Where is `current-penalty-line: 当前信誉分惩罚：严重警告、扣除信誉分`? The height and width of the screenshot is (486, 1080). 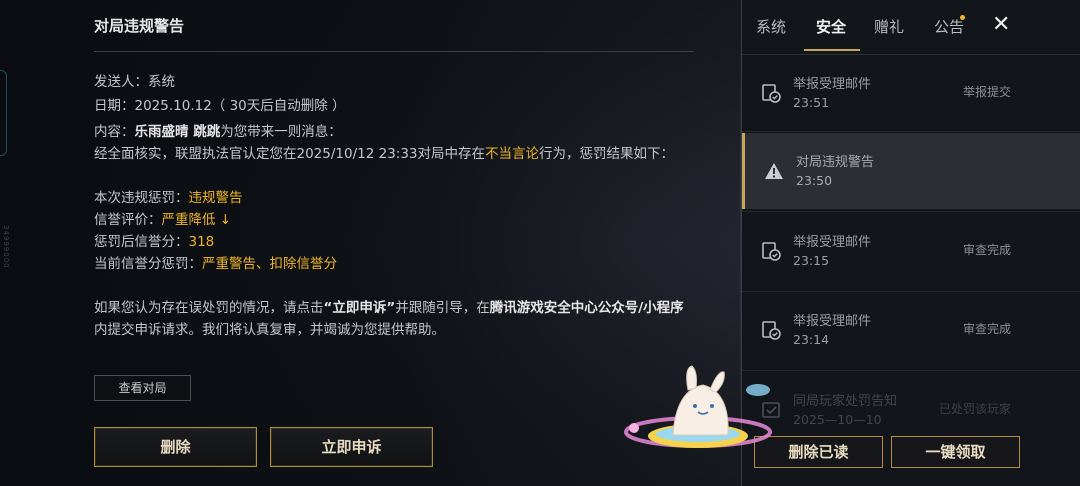 current-penalty-line: 当前信誉分惩罚：严重警告、扣除信誉分 is located at coordinates (215, 262).